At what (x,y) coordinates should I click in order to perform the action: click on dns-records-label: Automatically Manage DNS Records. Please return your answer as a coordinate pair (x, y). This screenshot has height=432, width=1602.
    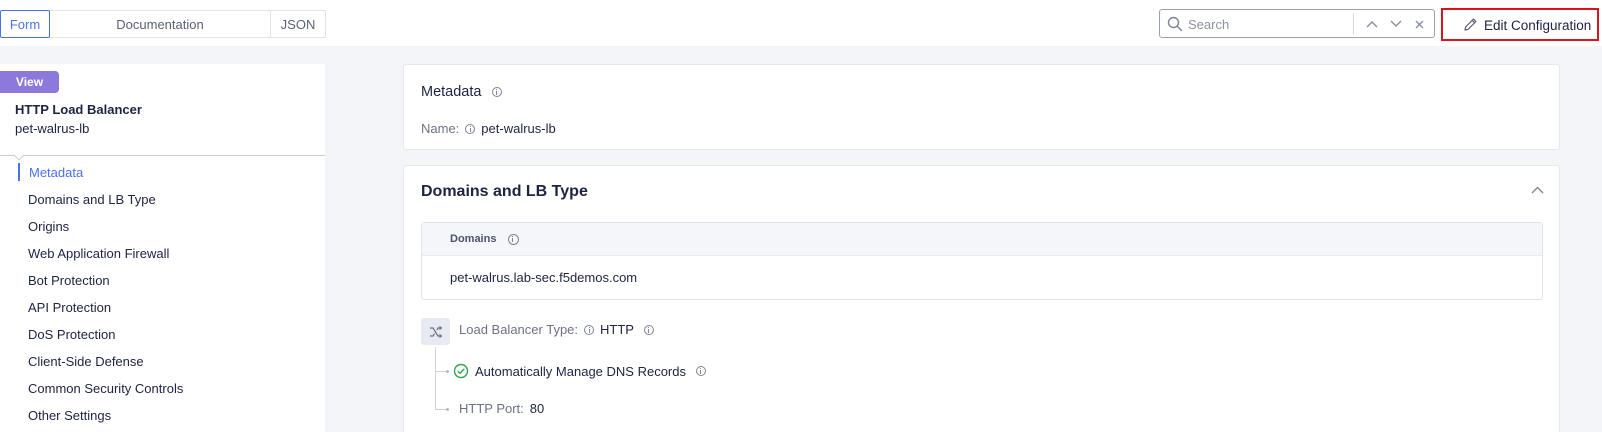
    Looking at the image, I should click on (580, 371).